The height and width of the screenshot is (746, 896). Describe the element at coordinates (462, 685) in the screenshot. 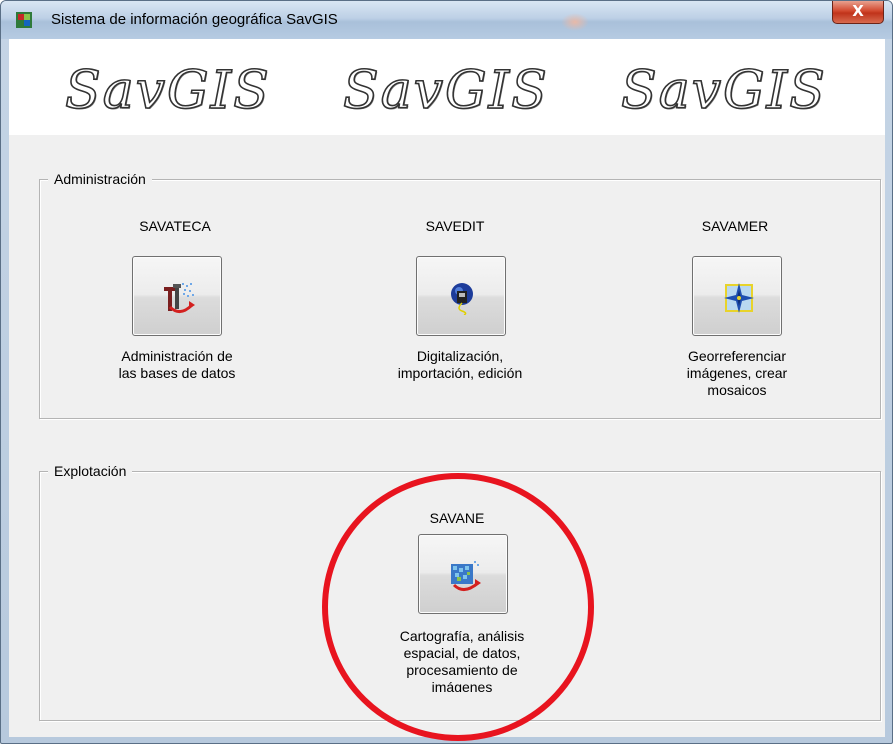

I see `description-line: imágenes` at that location.